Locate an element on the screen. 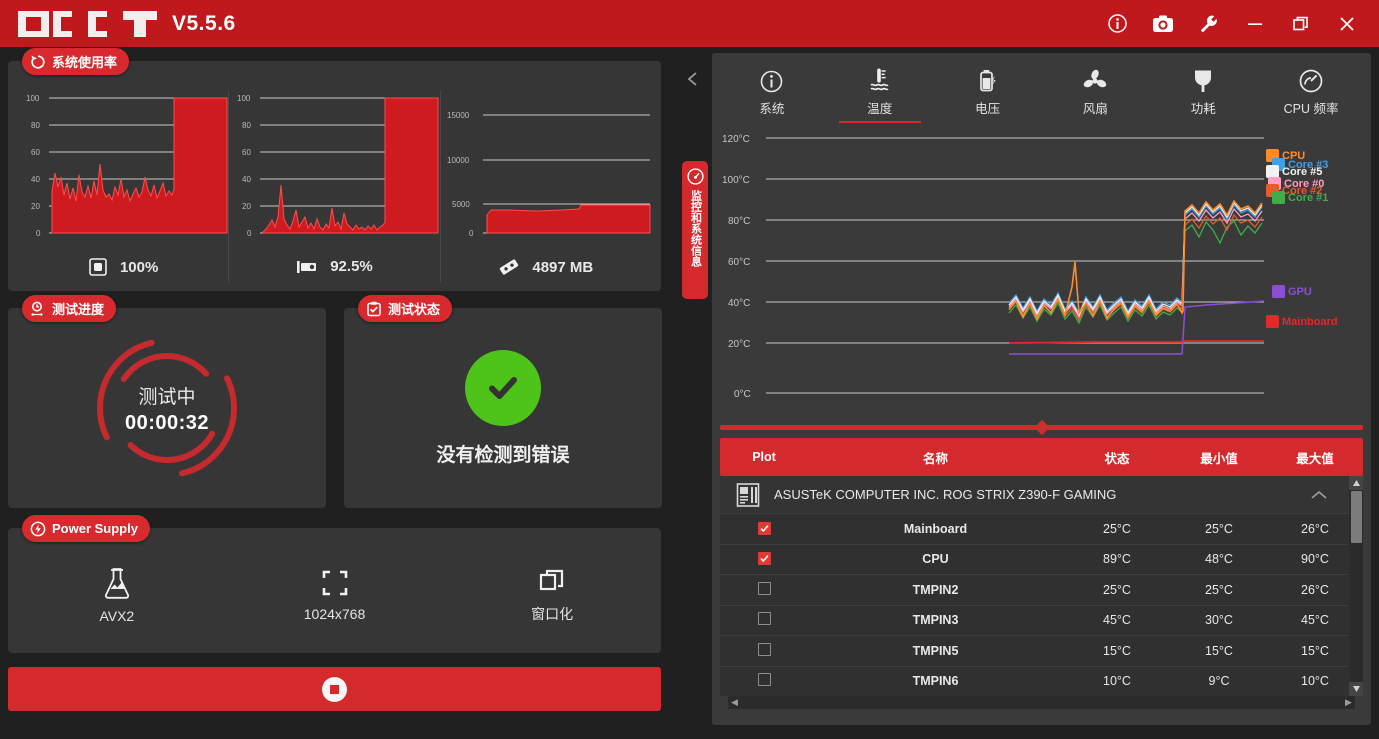  row-state: 25°C is located at coordinates (1117, 589).